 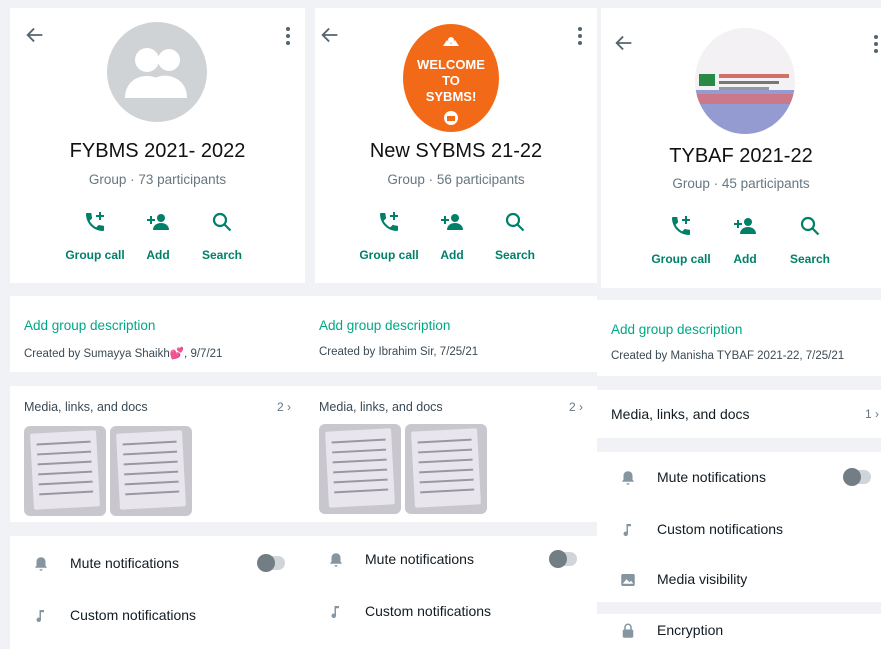 What do you see at coordinates (690, 630) in the screenshot?
I see `encryption-label: Encryption` at bounding box center [690, 630].